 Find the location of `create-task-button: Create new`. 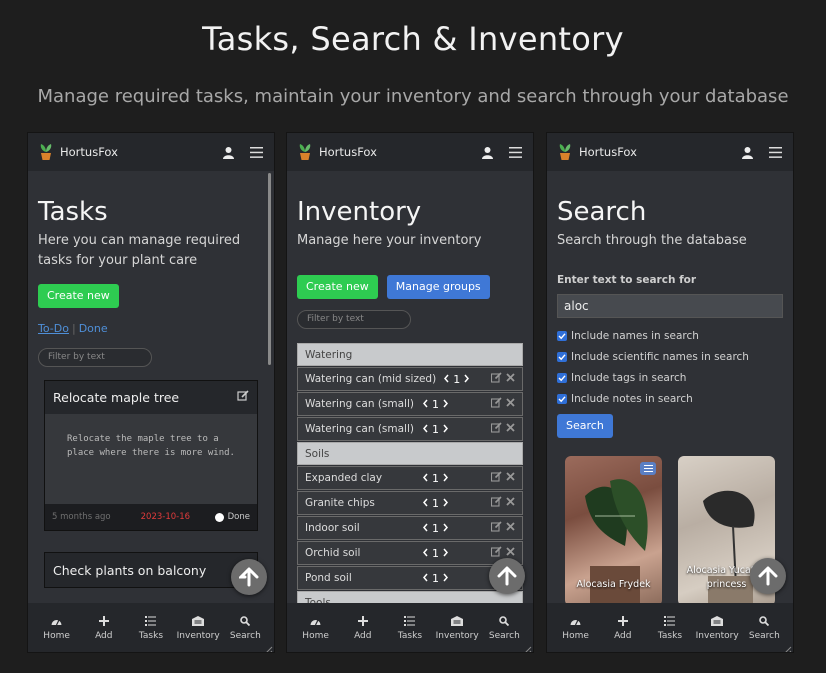

create-task-button: Create new is located at coordinates (78, 296).